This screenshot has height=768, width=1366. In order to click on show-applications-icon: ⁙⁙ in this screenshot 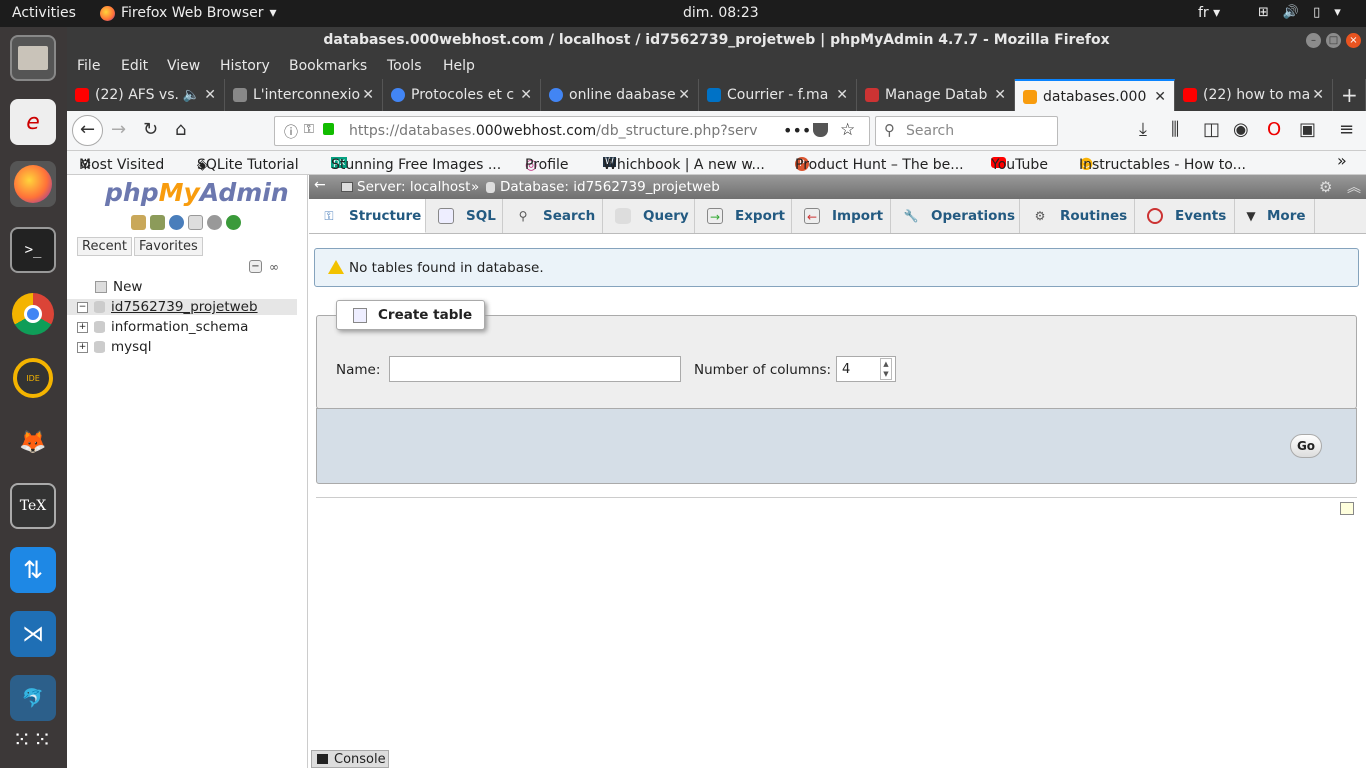, I will do `click(33, 740)`.